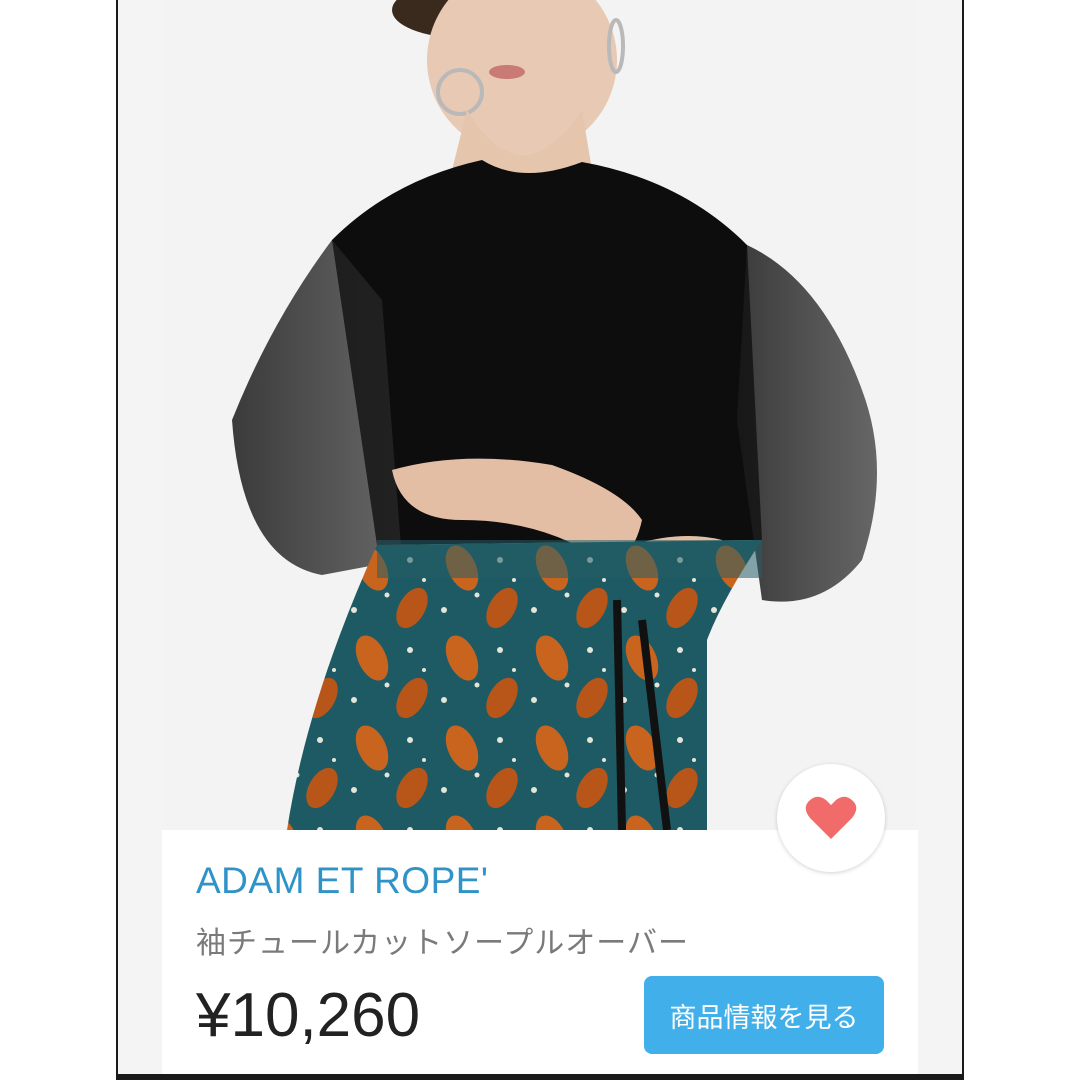 This screenshot has width=1080, height=1080. I want to click on product-title: 袖チュールカットソープルオーバー, so click(442, 940).